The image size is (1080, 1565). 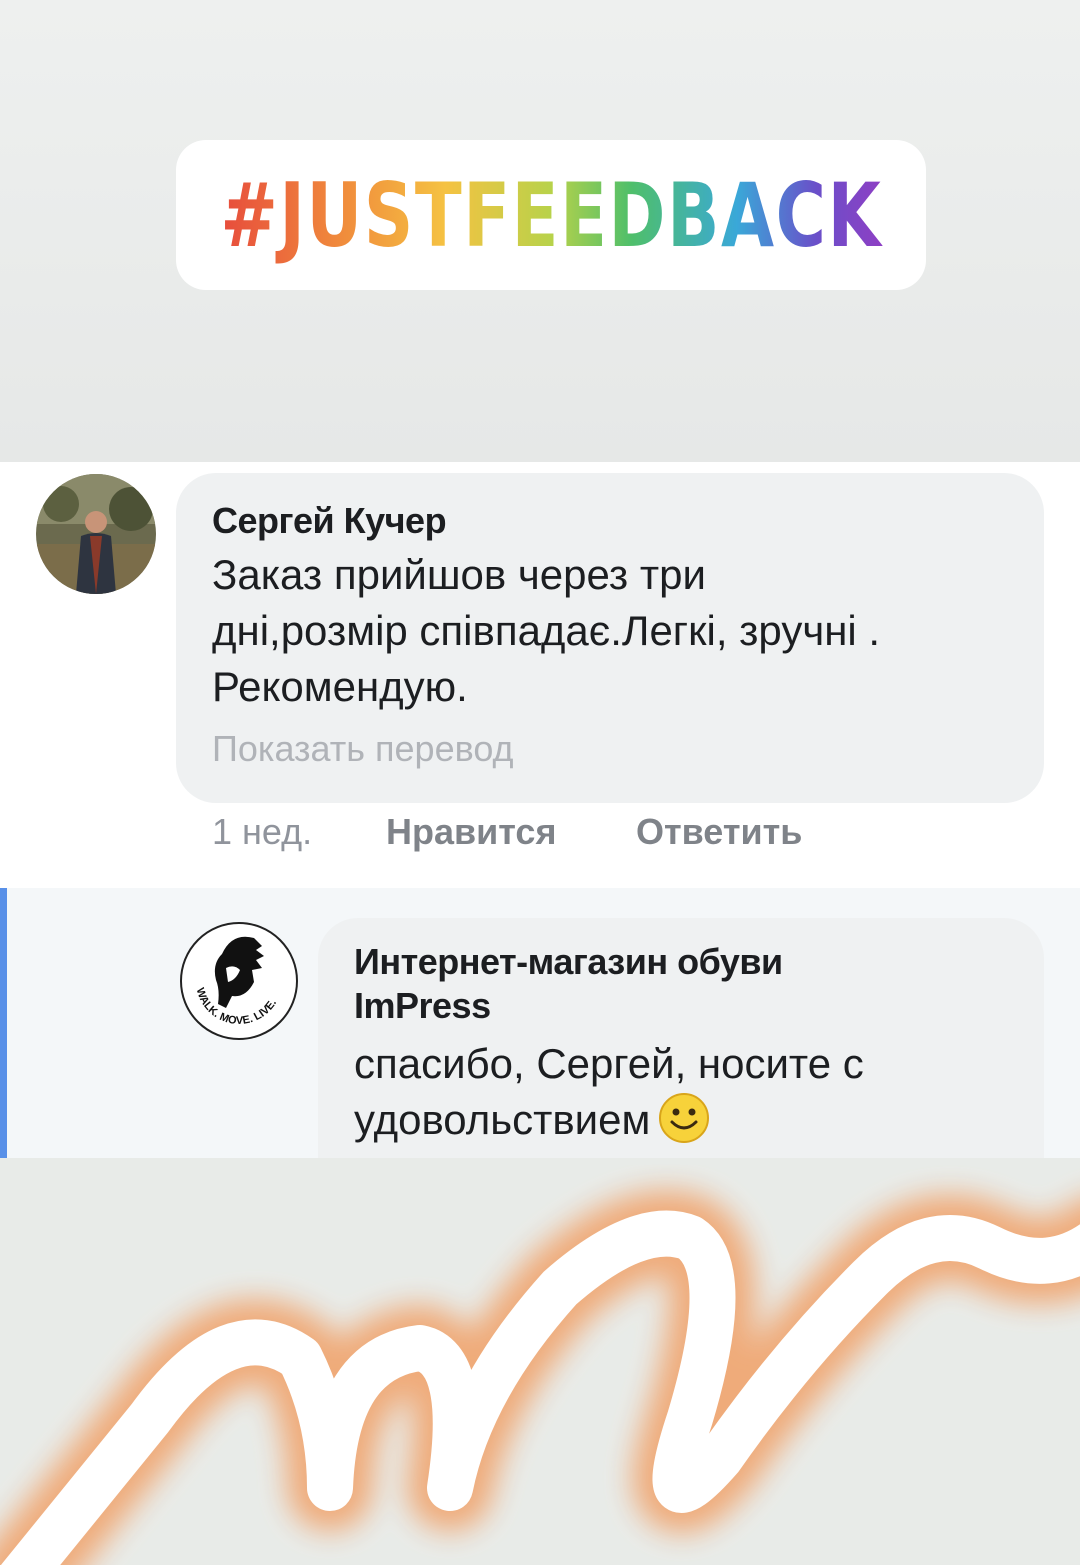 I want to click on reply-indicator-bar, so click(x=3, y=1023).